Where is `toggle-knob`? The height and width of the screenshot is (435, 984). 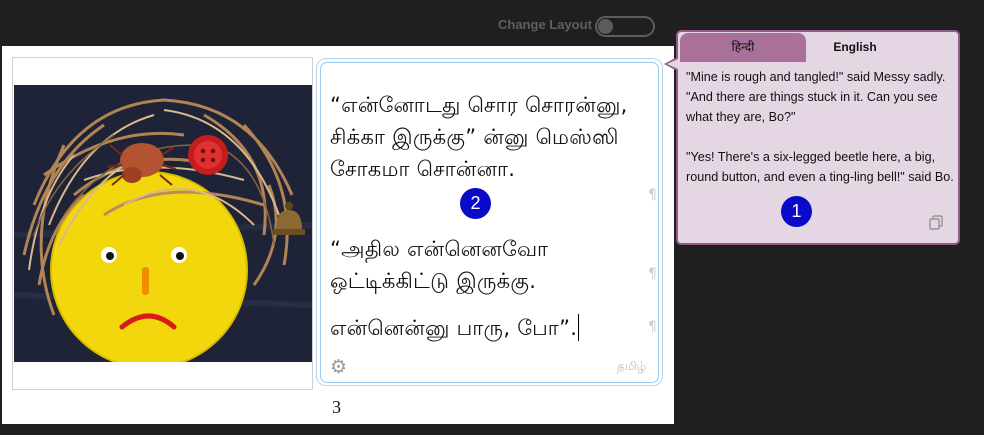 toggle-knob is located at coordinates (605, 26).